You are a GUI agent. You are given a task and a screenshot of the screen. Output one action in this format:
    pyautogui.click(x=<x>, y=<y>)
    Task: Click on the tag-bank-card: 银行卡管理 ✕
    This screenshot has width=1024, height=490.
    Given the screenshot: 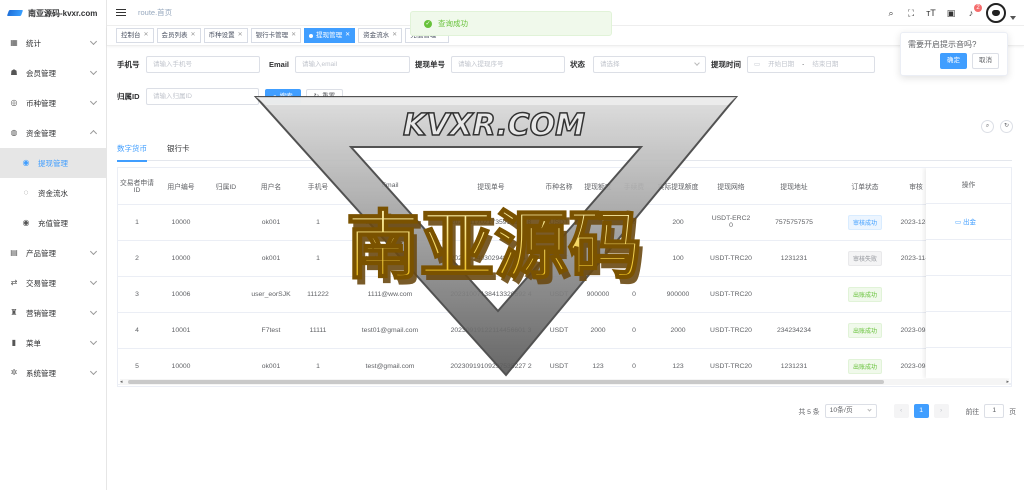 What is the action you would take?
    pyautogui.click(x=276, y=35)
    